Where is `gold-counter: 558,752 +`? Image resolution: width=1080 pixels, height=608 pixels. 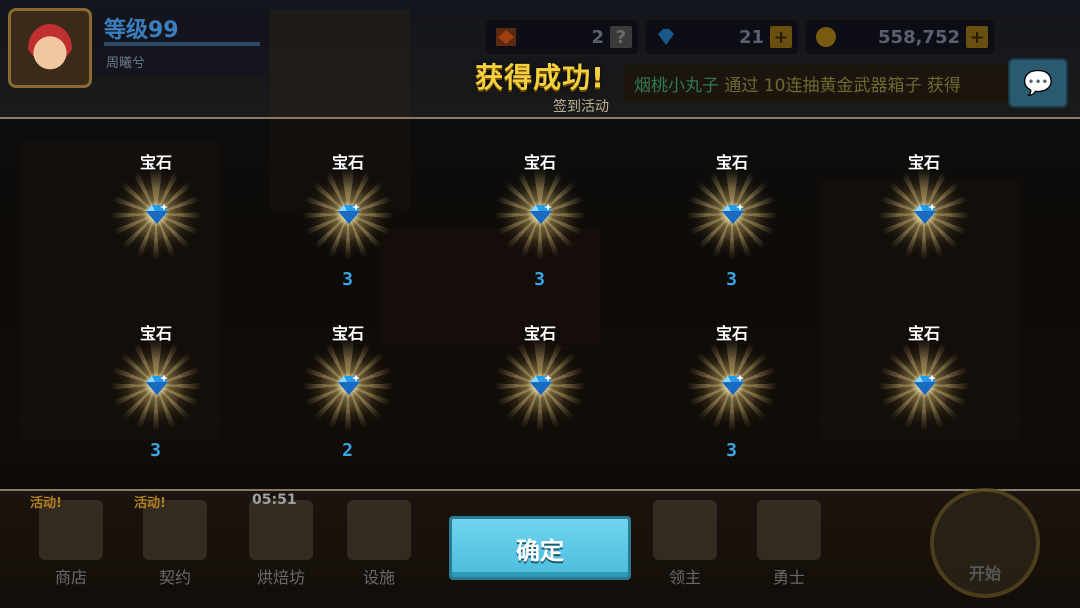 gold-counter: 558,752 + is located at coordinates (900, 37).